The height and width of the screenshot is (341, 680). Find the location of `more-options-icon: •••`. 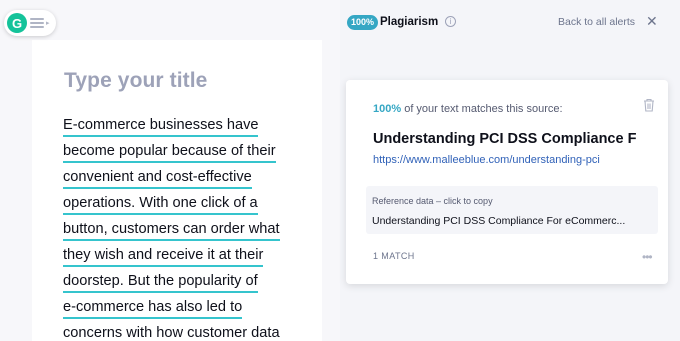

more-options-icon: ••• is located at coordinates (647, 257).